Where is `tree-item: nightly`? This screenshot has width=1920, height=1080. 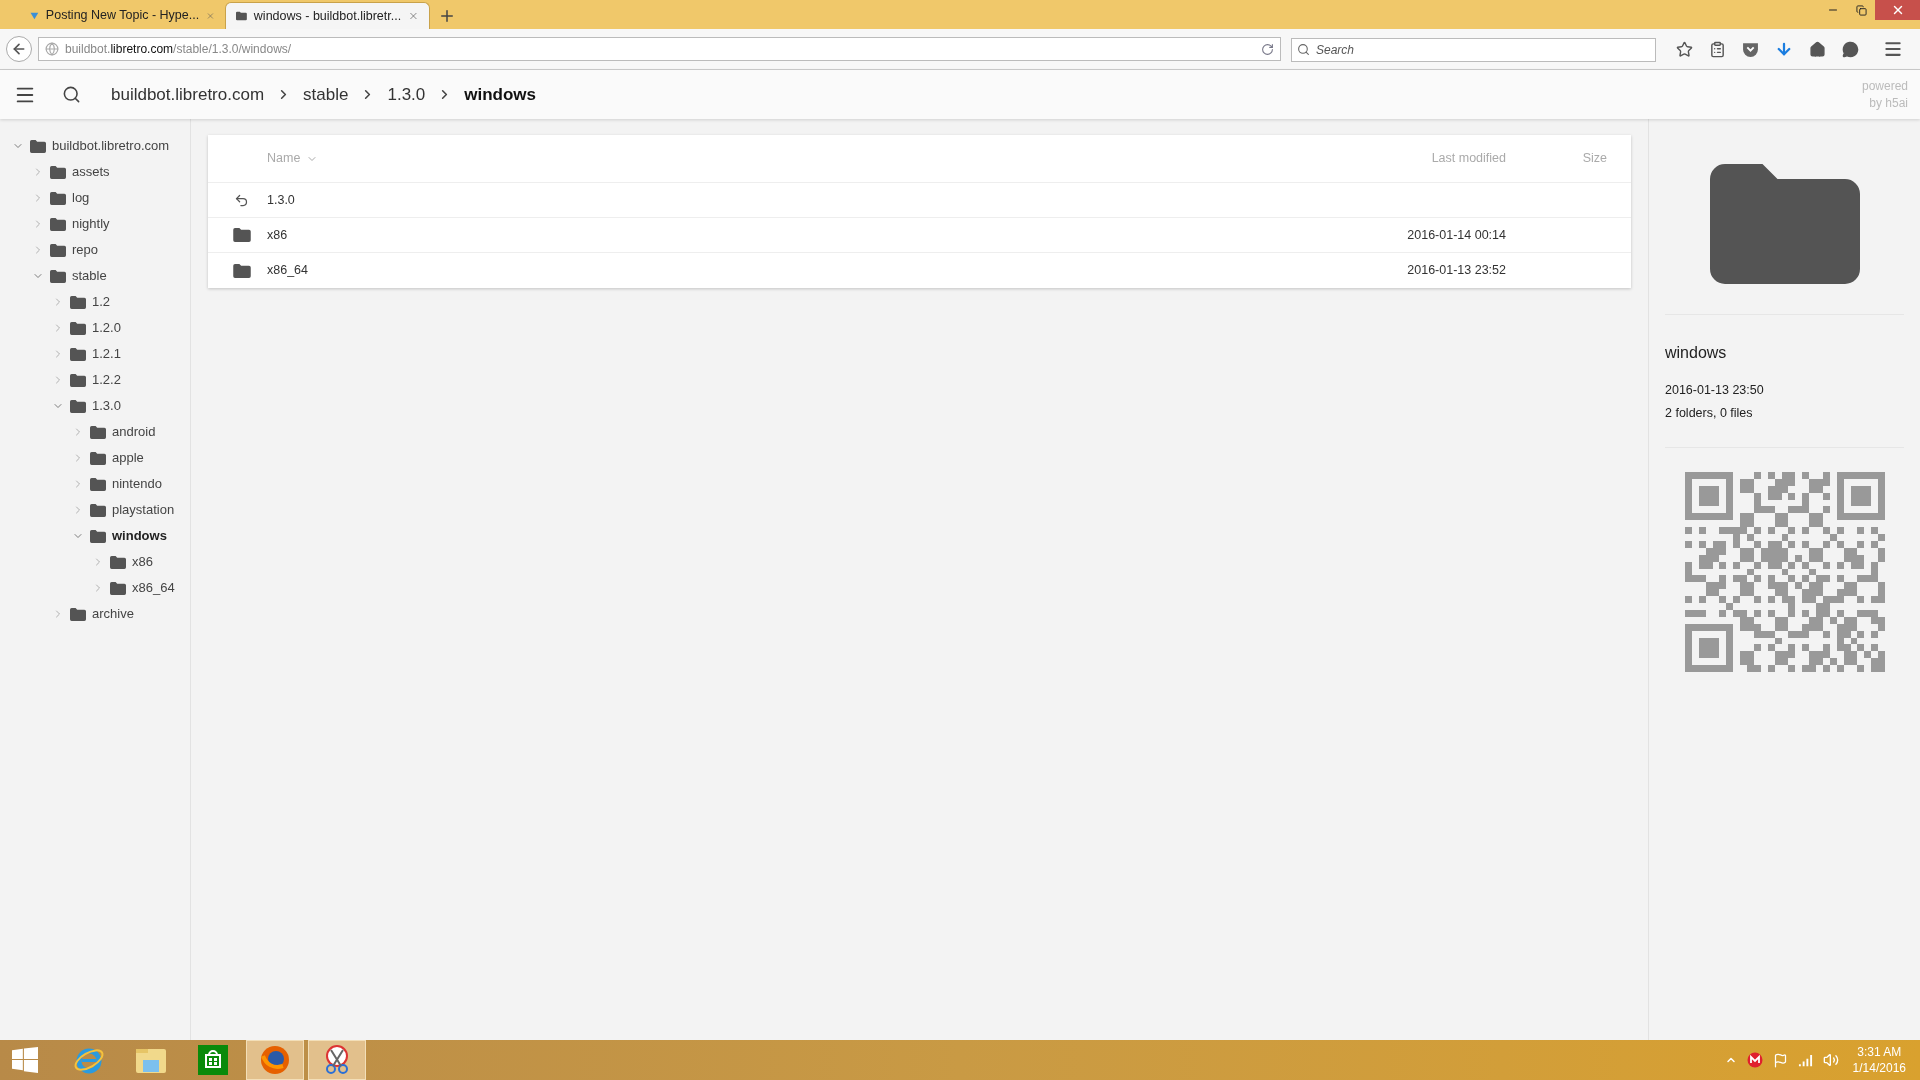
tree-item: nightly is located at coordinates (91, 224).